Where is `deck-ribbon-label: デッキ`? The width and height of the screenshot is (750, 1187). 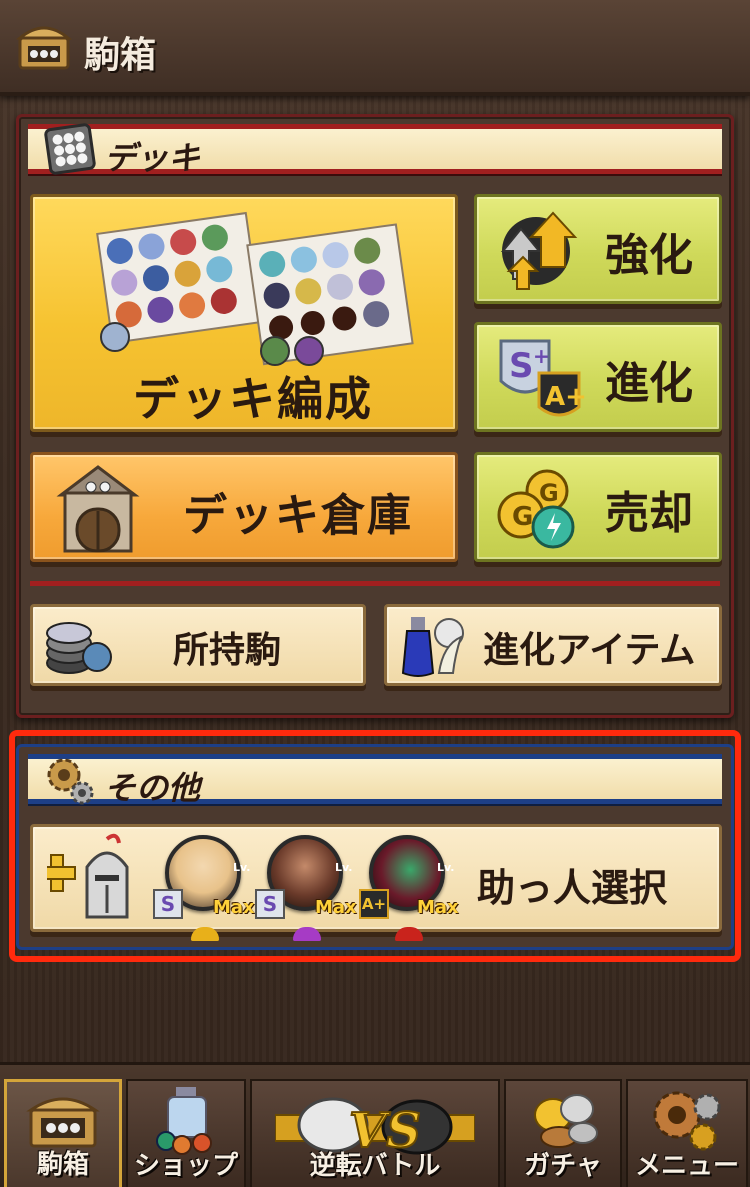 deck-ribbon-label: デッキ is located at coordinates (152, 158).